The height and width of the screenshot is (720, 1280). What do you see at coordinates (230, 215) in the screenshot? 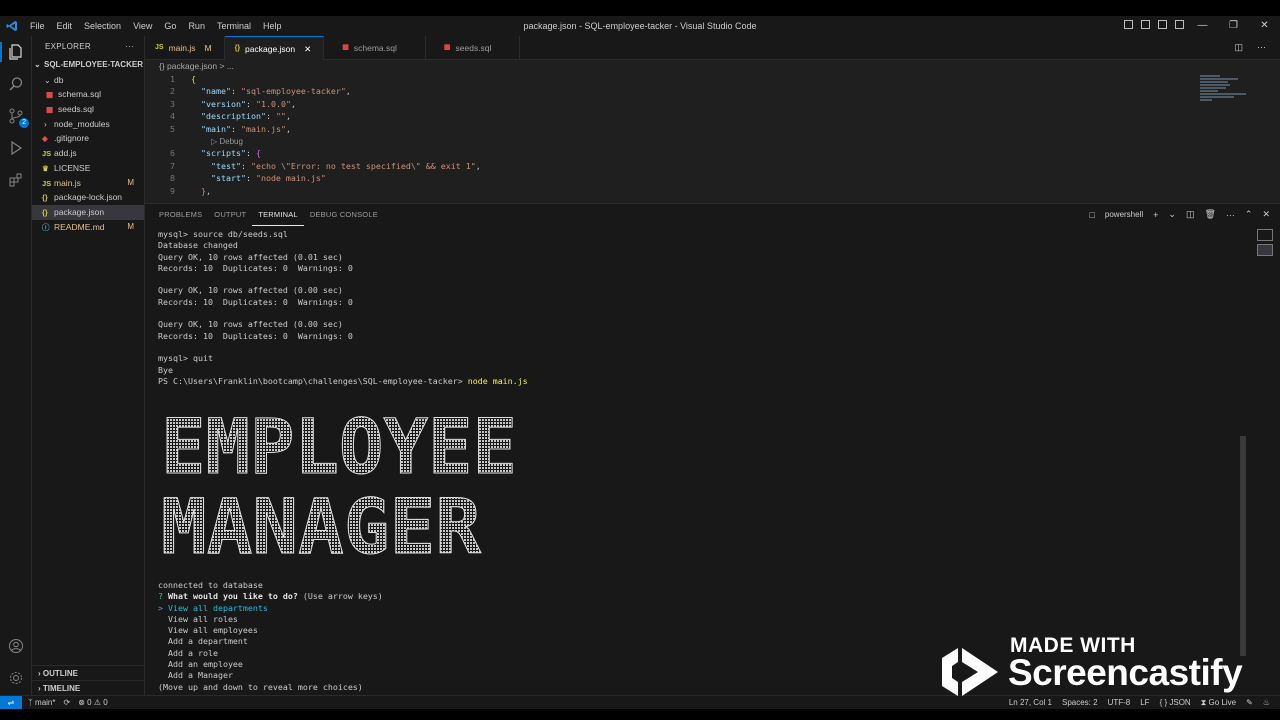
I see `tab-output: OUTPUT` at bounding box center [230, 215].